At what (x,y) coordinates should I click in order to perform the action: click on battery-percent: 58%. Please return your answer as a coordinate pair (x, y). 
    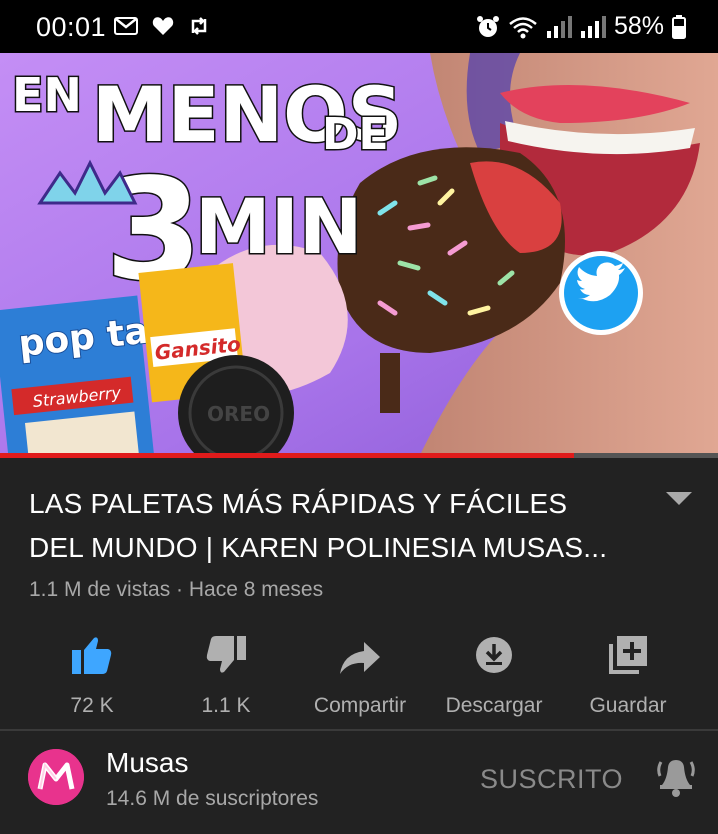
    Looking at the image, I should click on (638, 26).